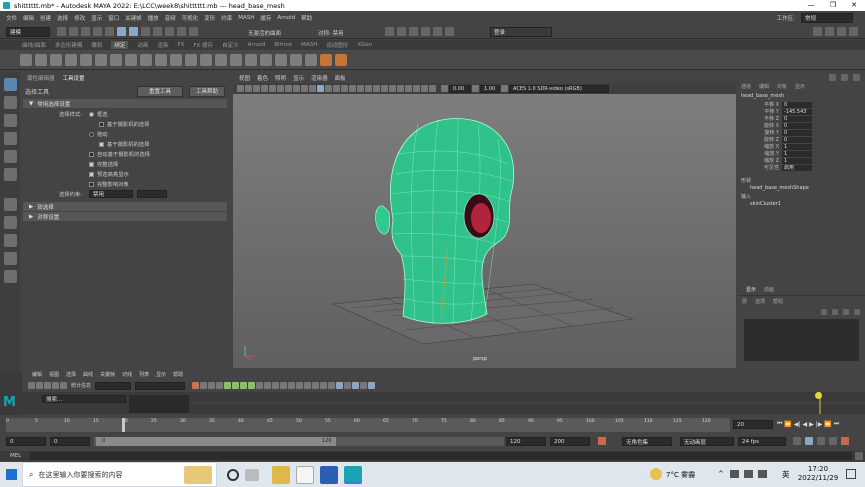 This screenshot has height=487, width=865. What do you see at coordinates (846, 312) in the screenshot?
I see `new-empty-layer-icon` at bounding box center [846, 312].